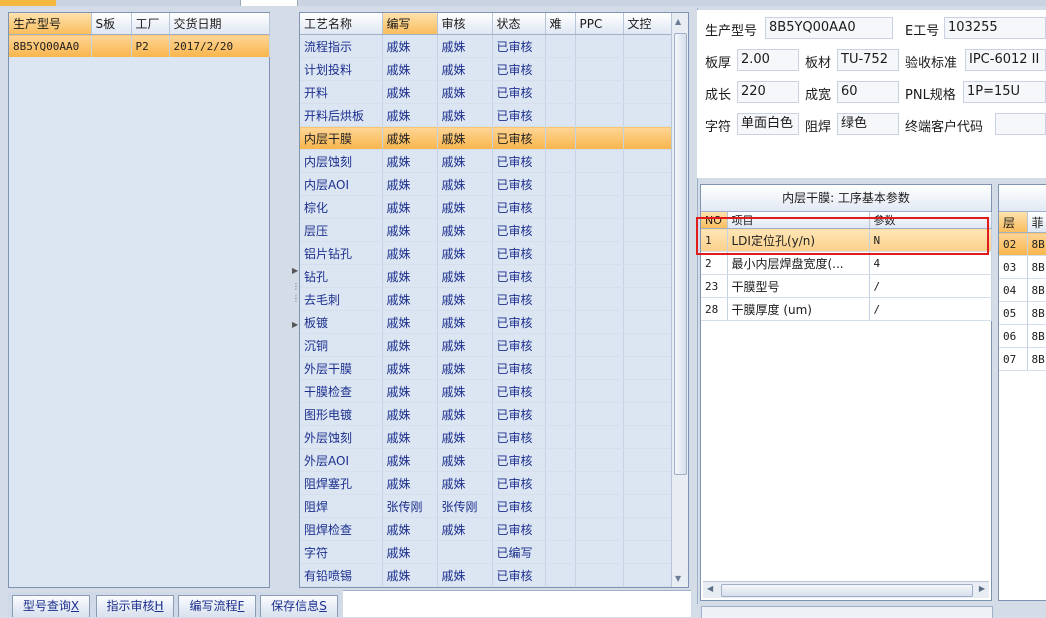 This screenshot has height=618, width=1046. What do you see at coordinates (486, 138) in the screenshot?
I see `table-row: 内层干膜 戚姝 戚姝 已审核` at bounding box center [486, 138].